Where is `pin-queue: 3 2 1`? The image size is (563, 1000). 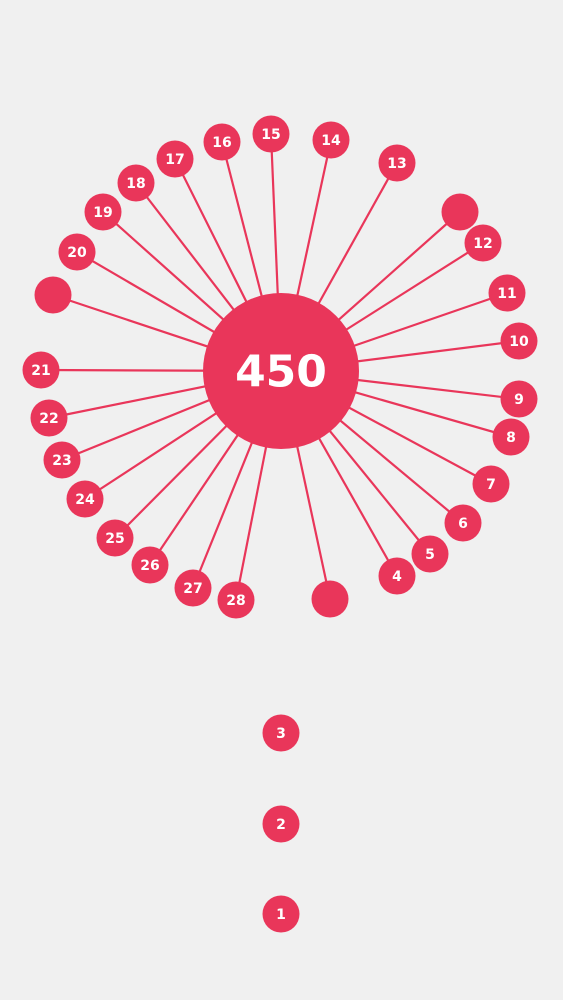 pin-queue: 3 2 1 is located at coordinates (281, 823).